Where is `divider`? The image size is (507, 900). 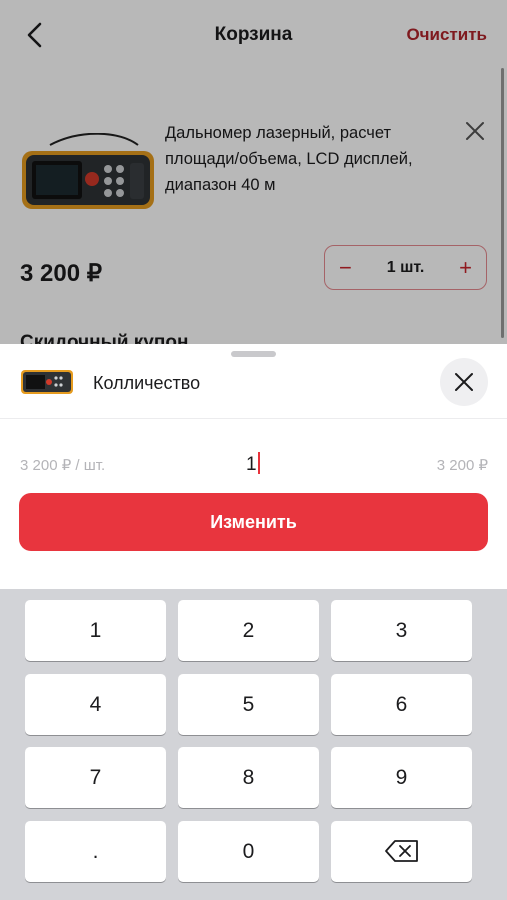 divider is located at coordinates (253, 418).